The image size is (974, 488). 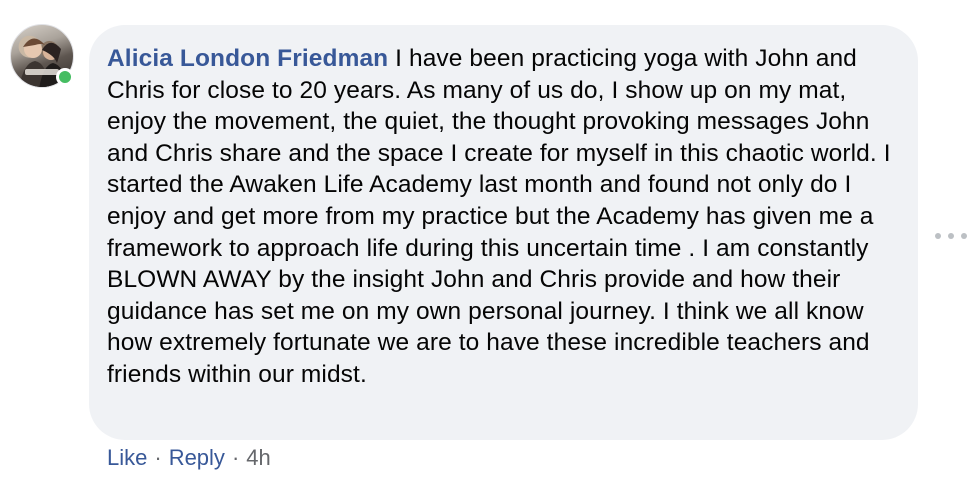 I want to click on reply-button: Reply, so click(x=197, y=457).